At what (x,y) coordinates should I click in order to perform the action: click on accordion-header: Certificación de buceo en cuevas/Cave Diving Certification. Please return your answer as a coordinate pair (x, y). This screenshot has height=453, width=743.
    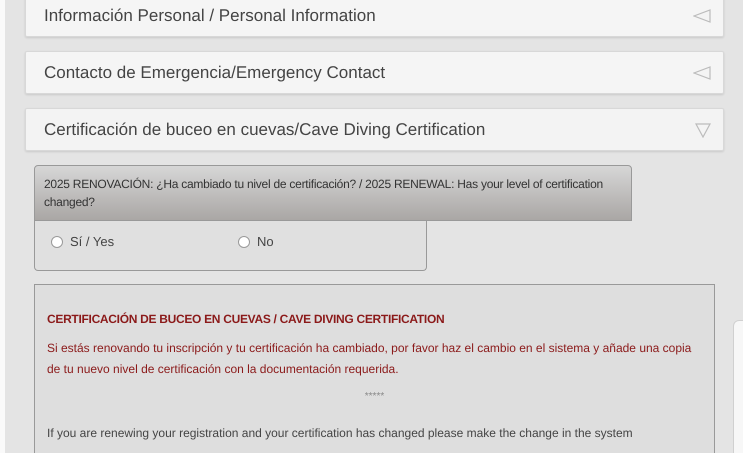
    Looking at the image, I should click on (374, 129).